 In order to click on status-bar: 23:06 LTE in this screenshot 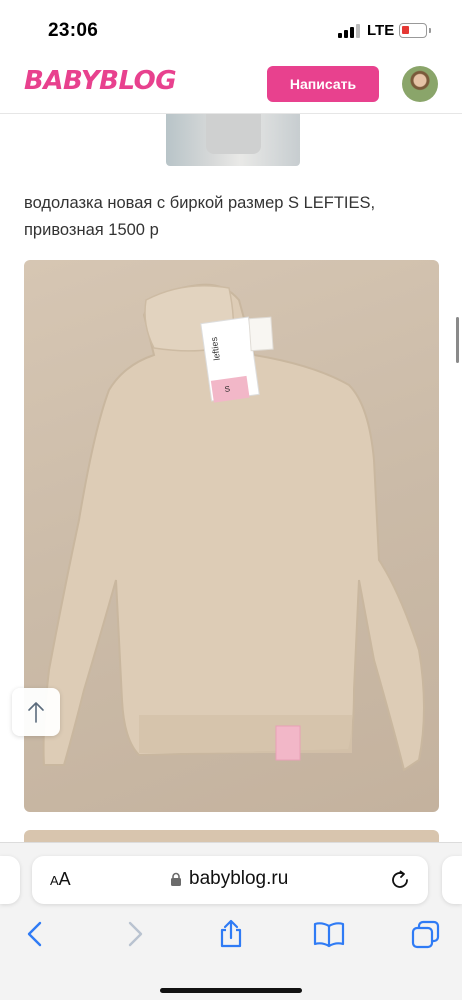, I will do `click(231, 30)`.